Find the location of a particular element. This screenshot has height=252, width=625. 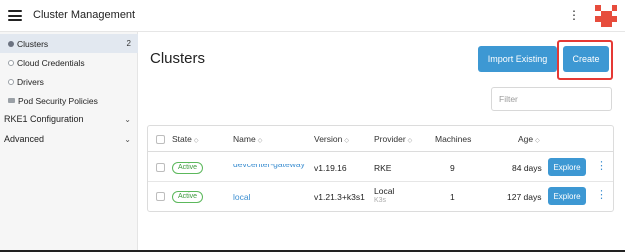

count-badge: 2 is located at coordinates (128, 43).